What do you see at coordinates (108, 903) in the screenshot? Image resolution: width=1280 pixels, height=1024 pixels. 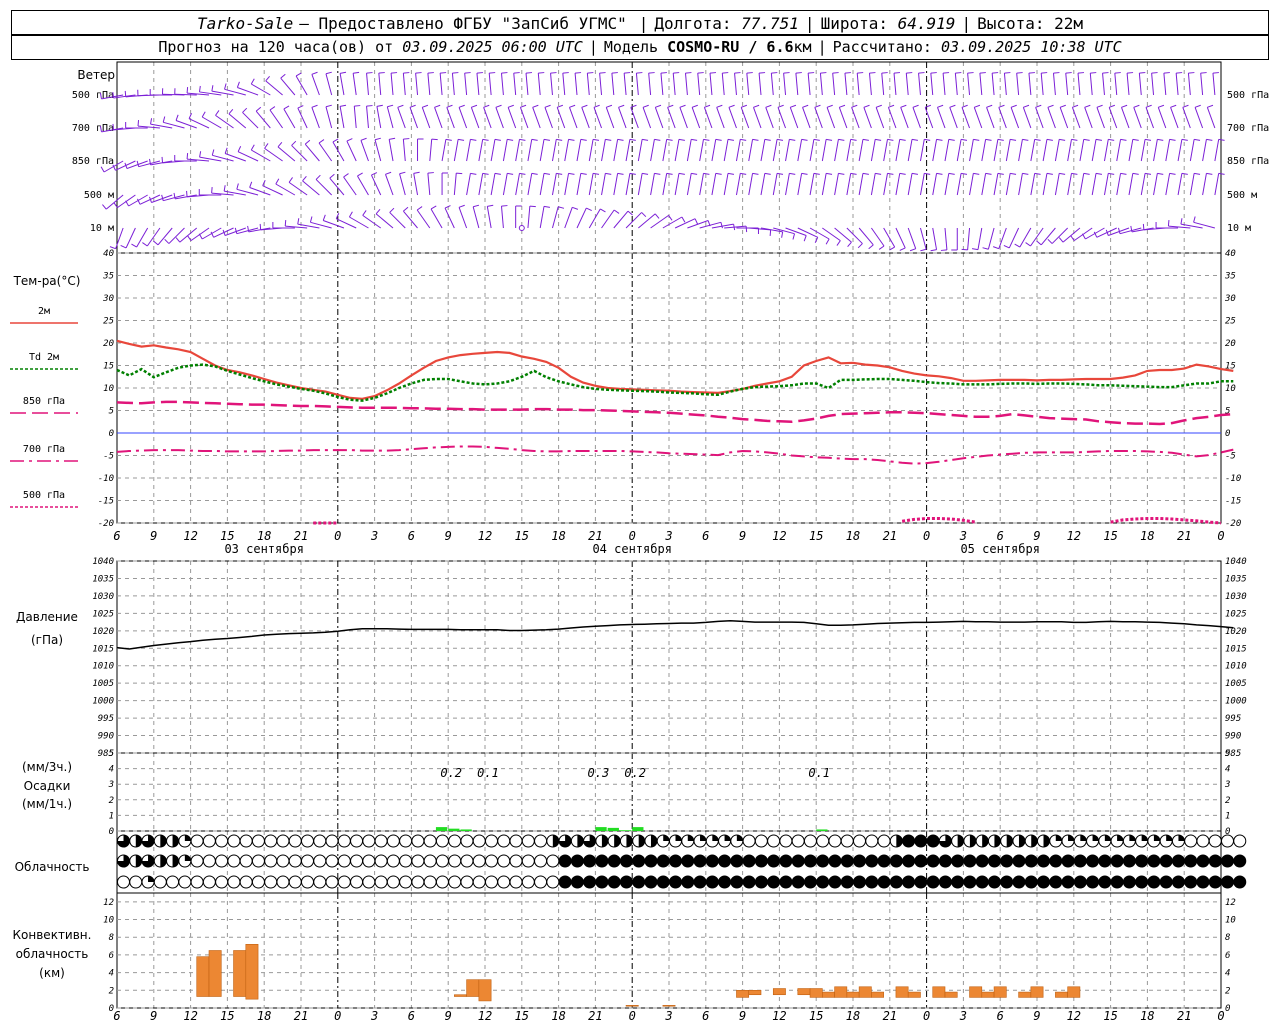 I see `y-tick-label: 12` at bounding box center [108, 903].